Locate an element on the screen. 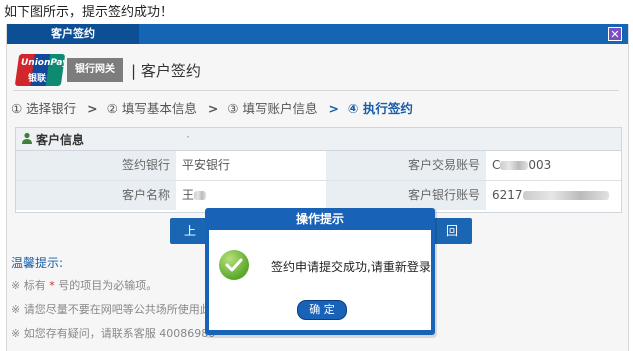 Image resolution: width=633 pixels, height=351 pixels. step-2: ② 填写基本信息 is located at coordinates (151, 108).